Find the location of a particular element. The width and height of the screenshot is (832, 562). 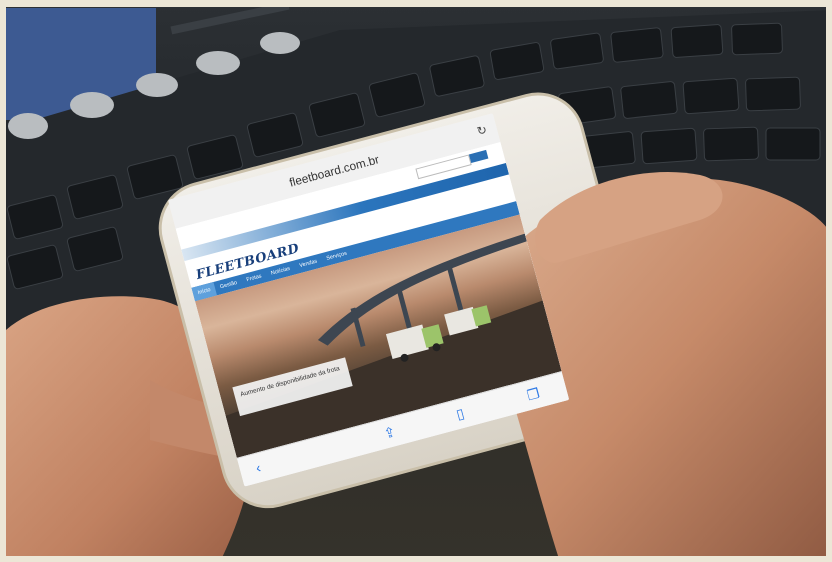

tabs-icon: ❐ is located at coordinates (533, 394).